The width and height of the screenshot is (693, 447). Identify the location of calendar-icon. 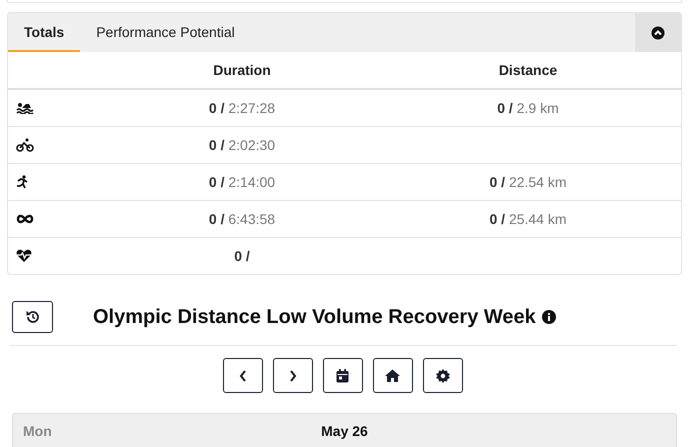
(342, 375).